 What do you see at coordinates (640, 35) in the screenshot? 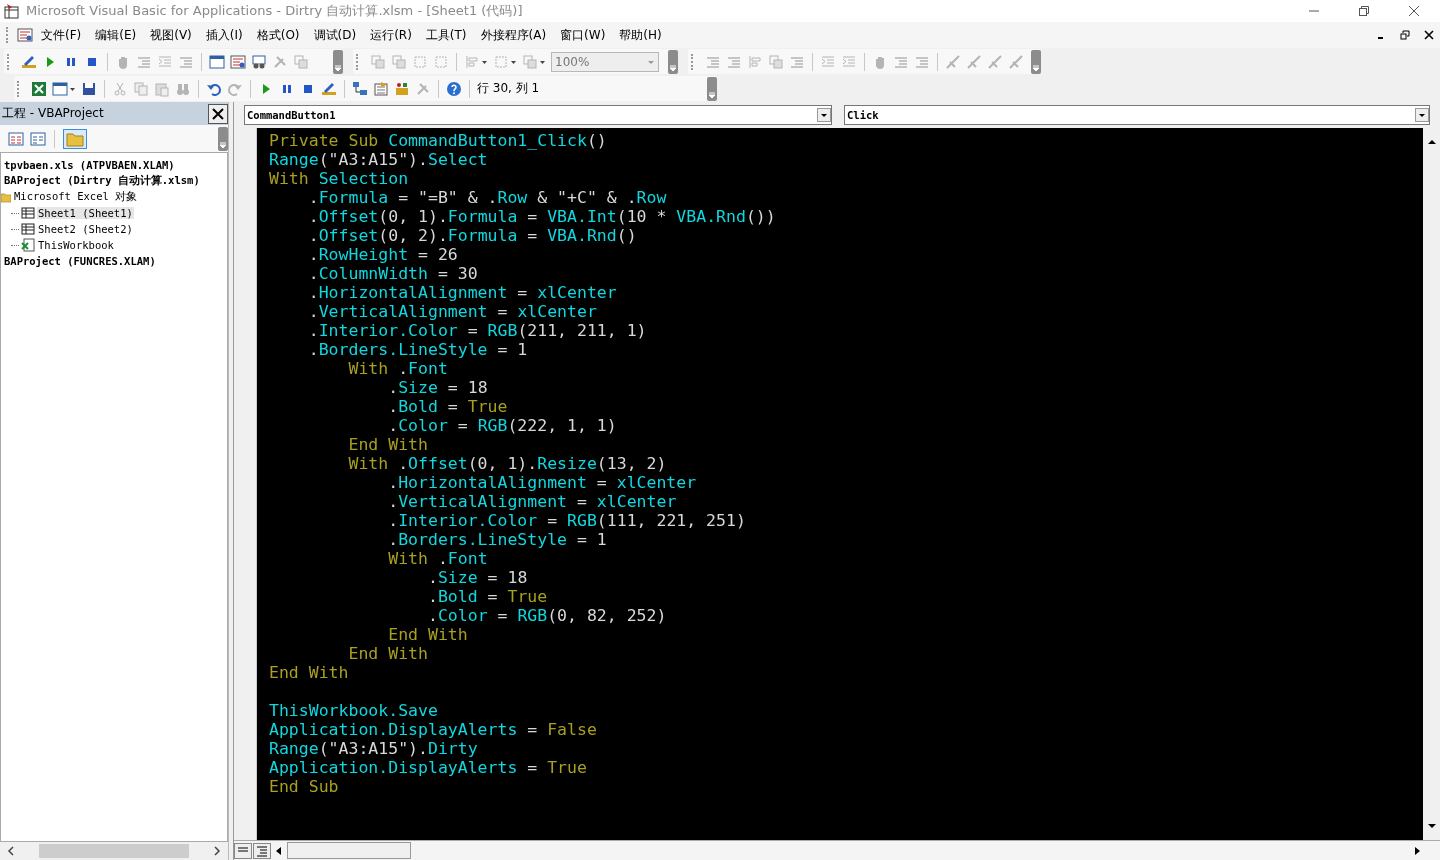
I see `menu-item: 帮助(H)` at bounding box center [640, 35].